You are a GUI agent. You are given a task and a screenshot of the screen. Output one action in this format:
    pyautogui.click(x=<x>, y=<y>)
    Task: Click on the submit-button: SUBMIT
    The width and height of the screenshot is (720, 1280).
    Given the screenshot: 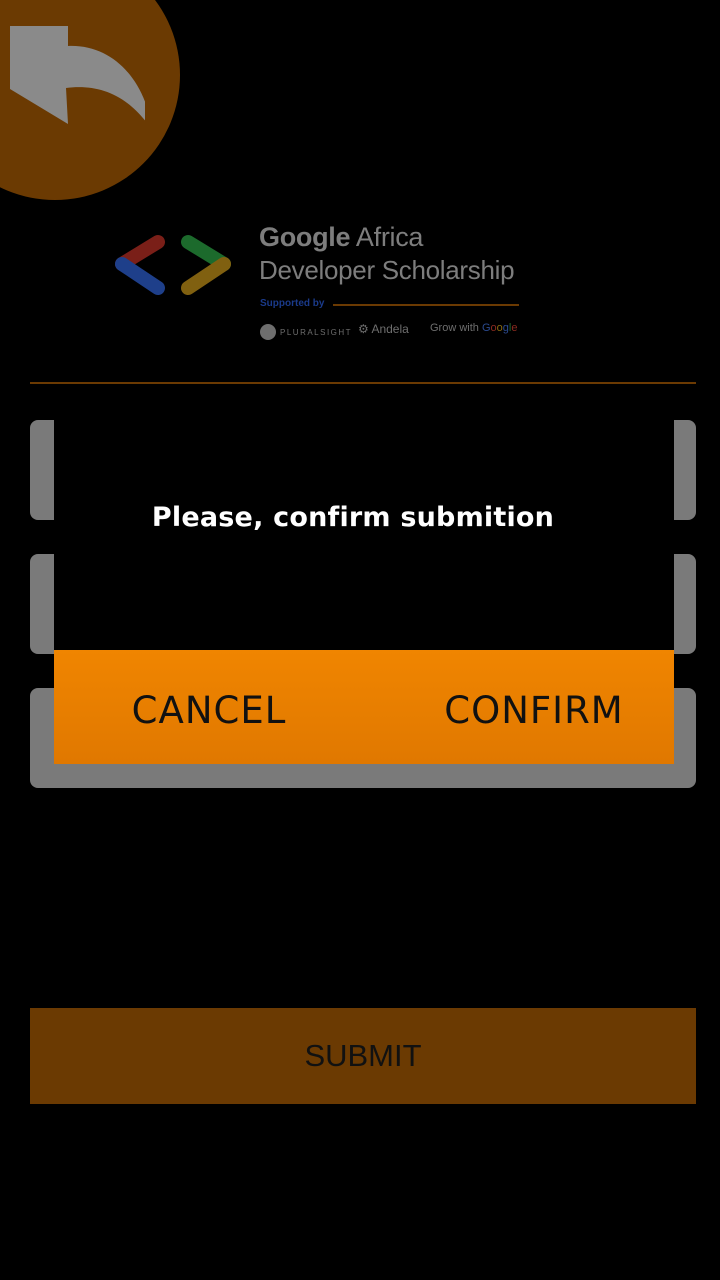 What is the action you would take?
    pyautogui.click(x=363, y=1056)
    